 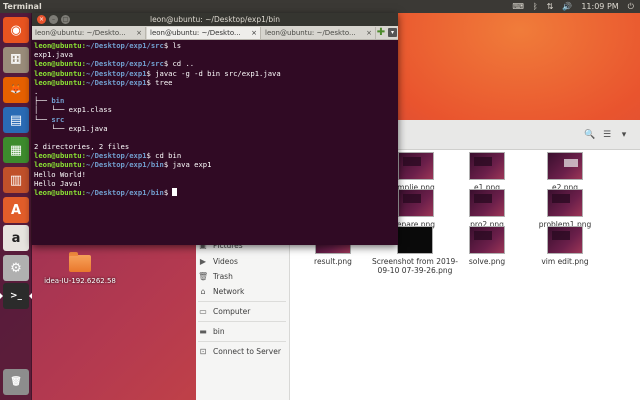 I want to click on launcher-dash-home: ◉, so click(x=16, y=30).